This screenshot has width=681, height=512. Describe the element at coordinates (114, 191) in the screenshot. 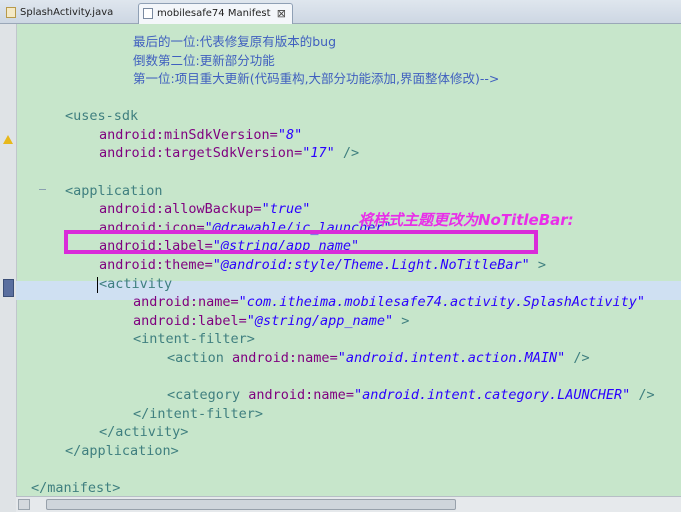

I see `code-line: <application` at that location.